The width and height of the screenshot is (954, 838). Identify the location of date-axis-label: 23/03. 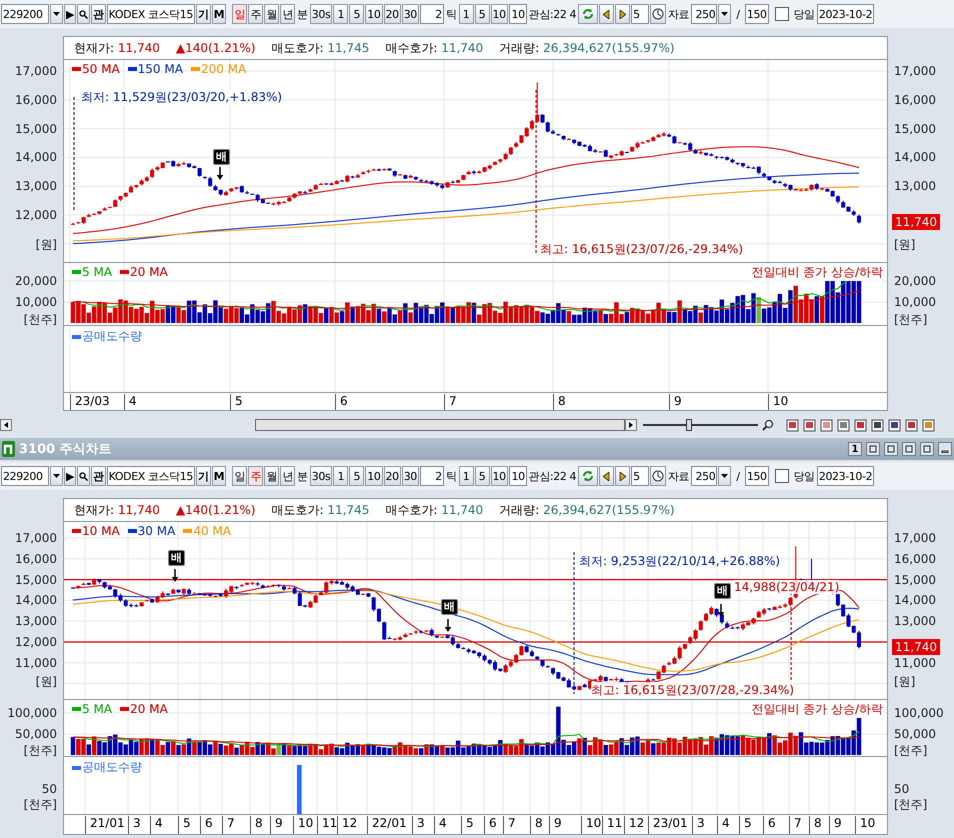
(90, 402).